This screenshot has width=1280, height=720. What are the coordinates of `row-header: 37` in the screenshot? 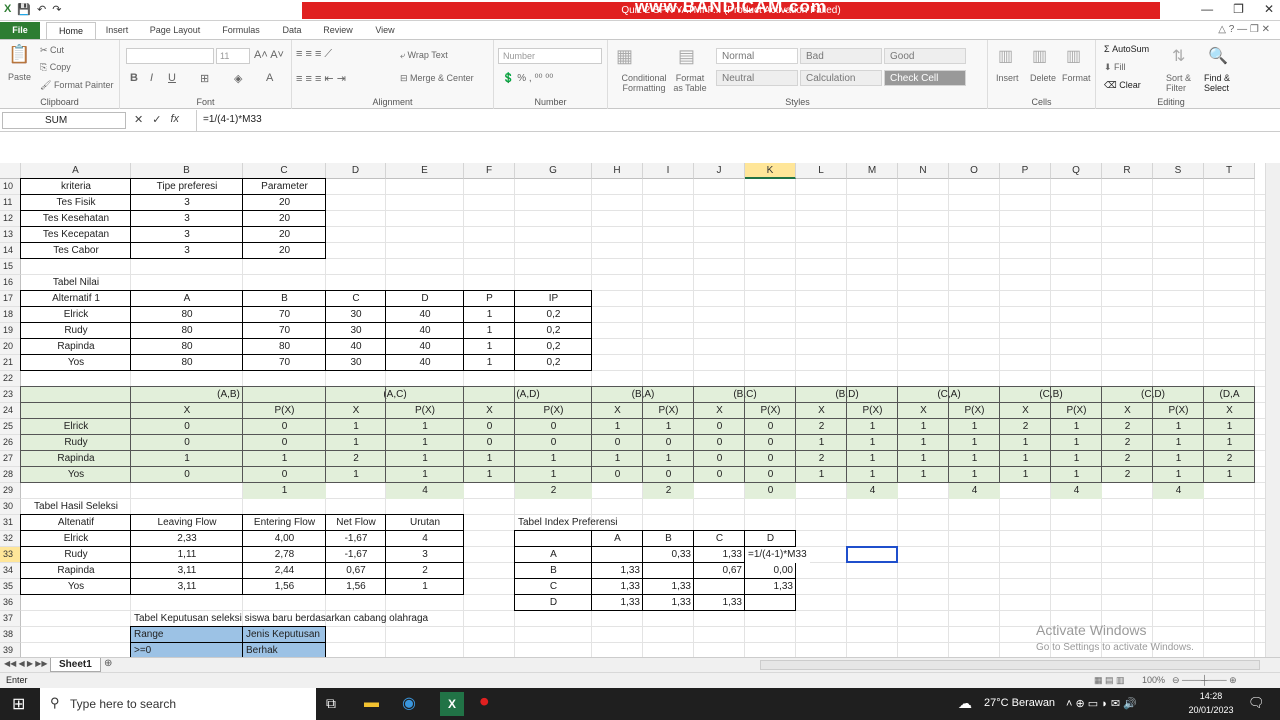 It's located at (10, 619).